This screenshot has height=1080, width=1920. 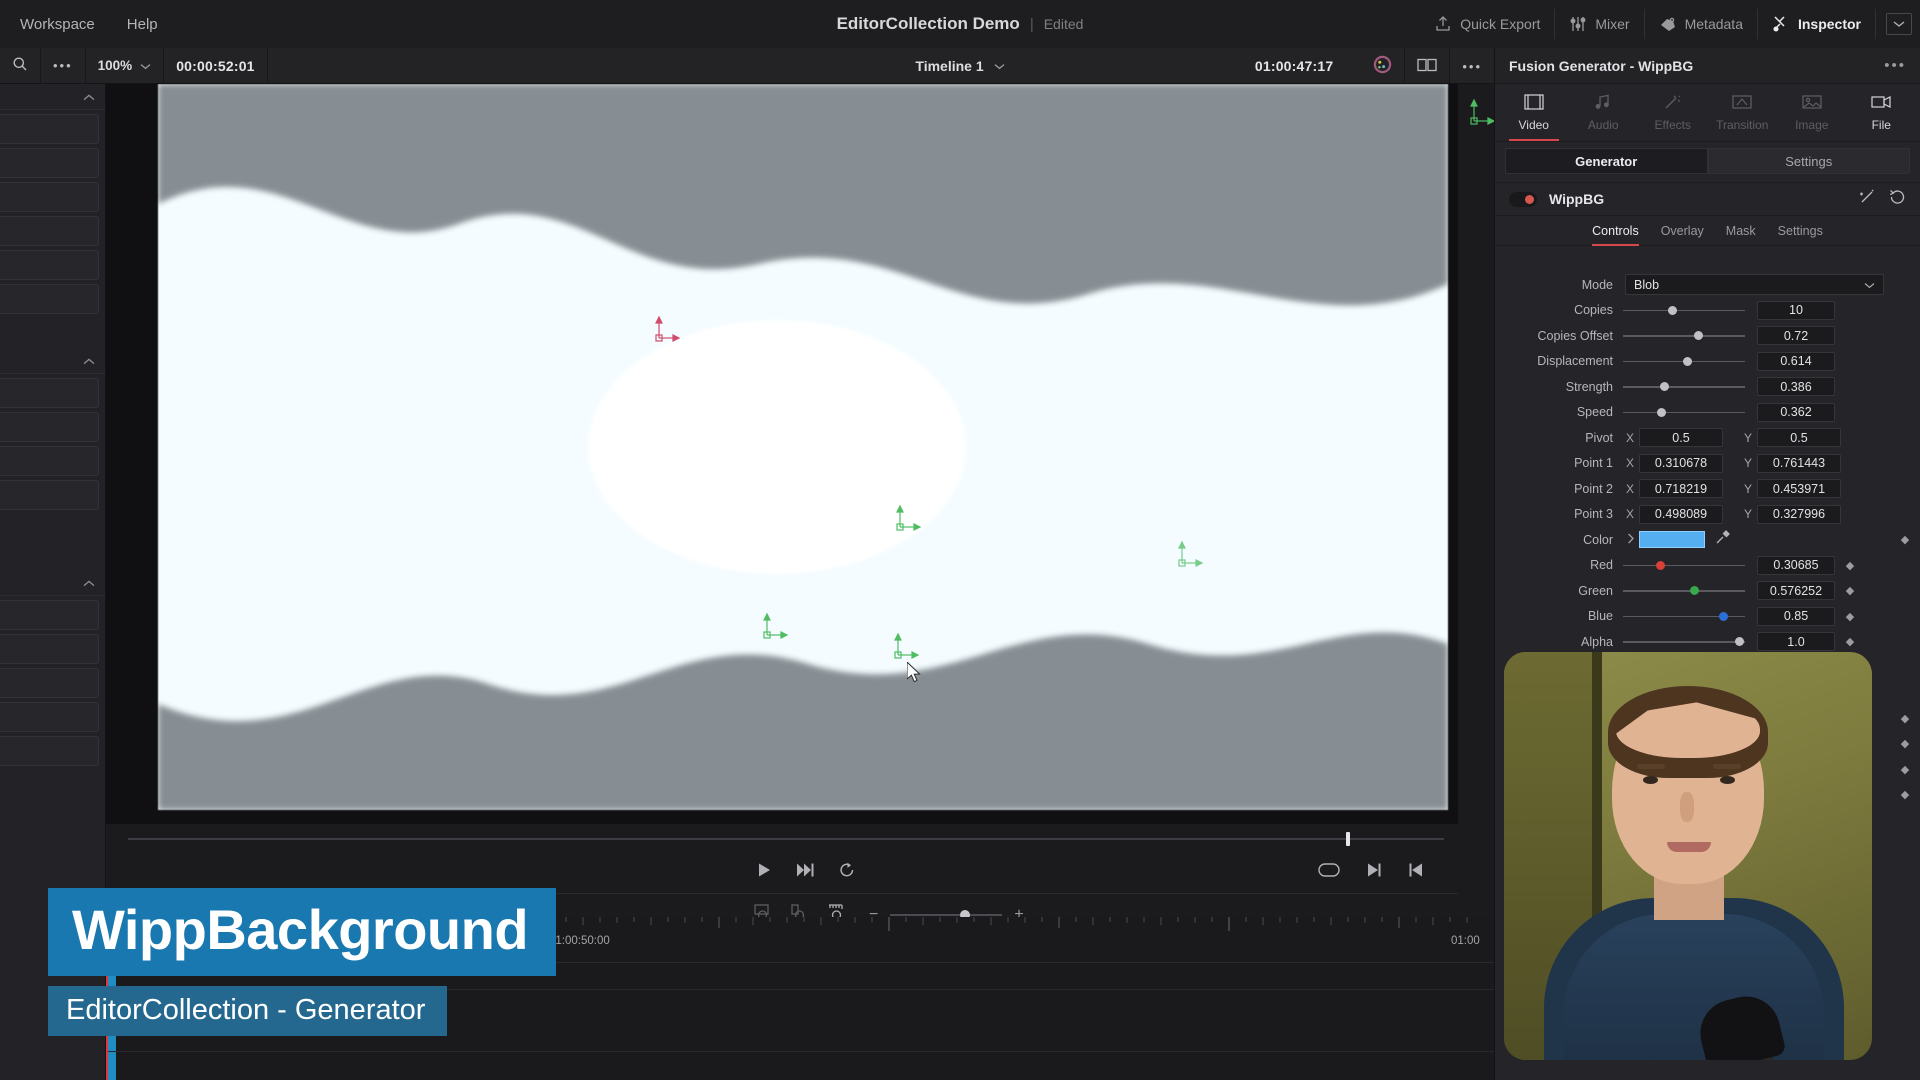 What do you see at coordinates (125, 65) in the screenshot?
I see `zoom-level-dropdown: 100%` at bounding box center [125, 65].